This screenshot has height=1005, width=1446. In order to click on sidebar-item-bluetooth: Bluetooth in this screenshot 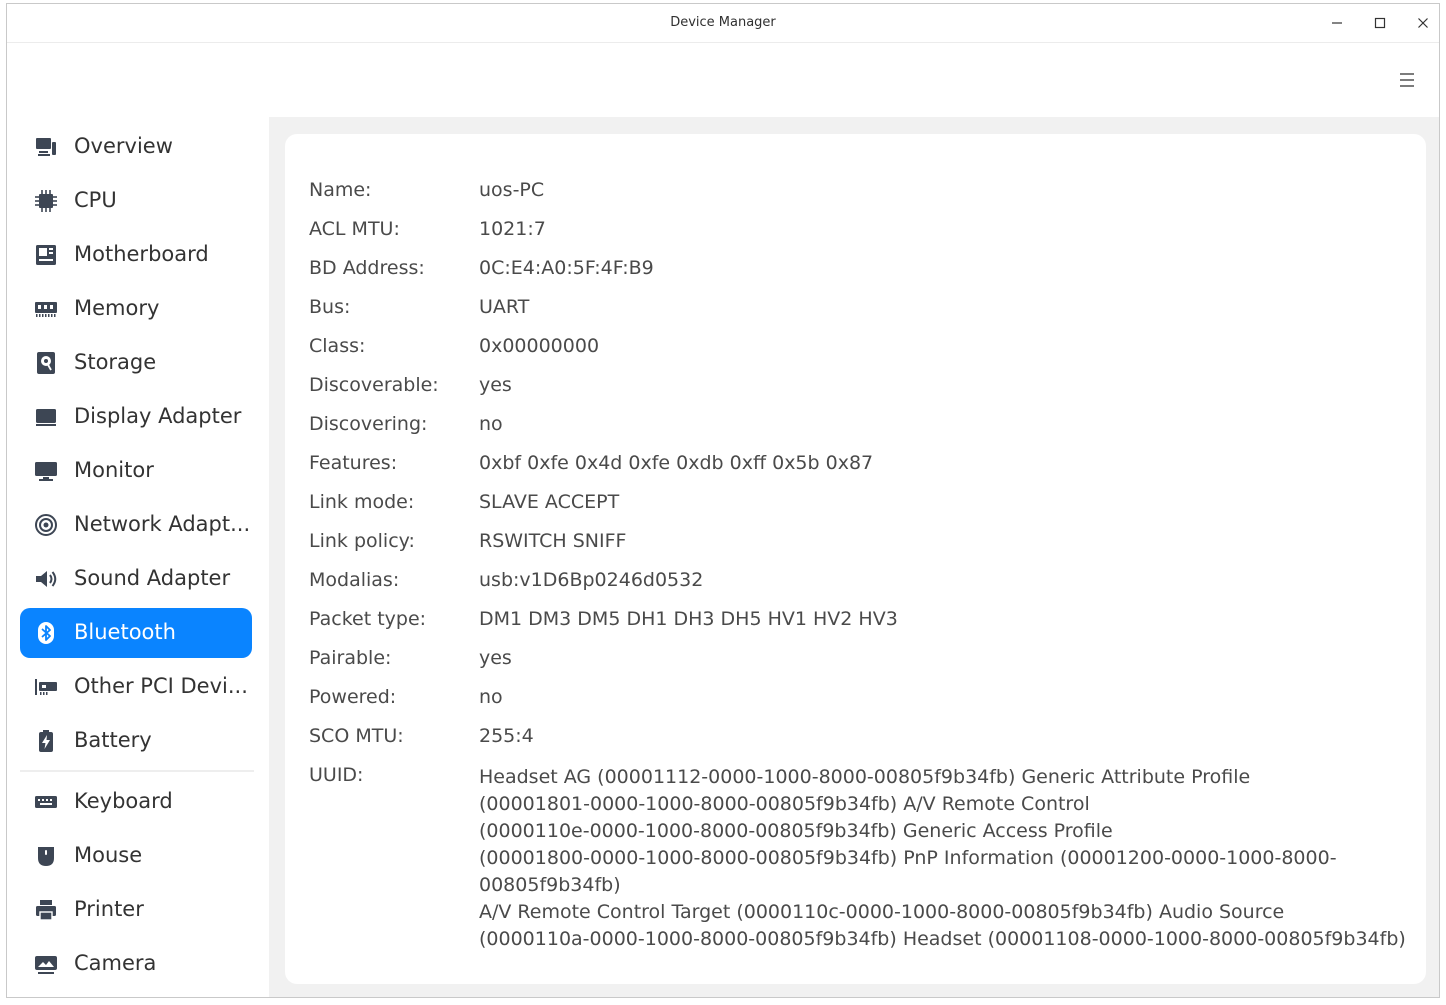, I will do `click(136, 633)`.